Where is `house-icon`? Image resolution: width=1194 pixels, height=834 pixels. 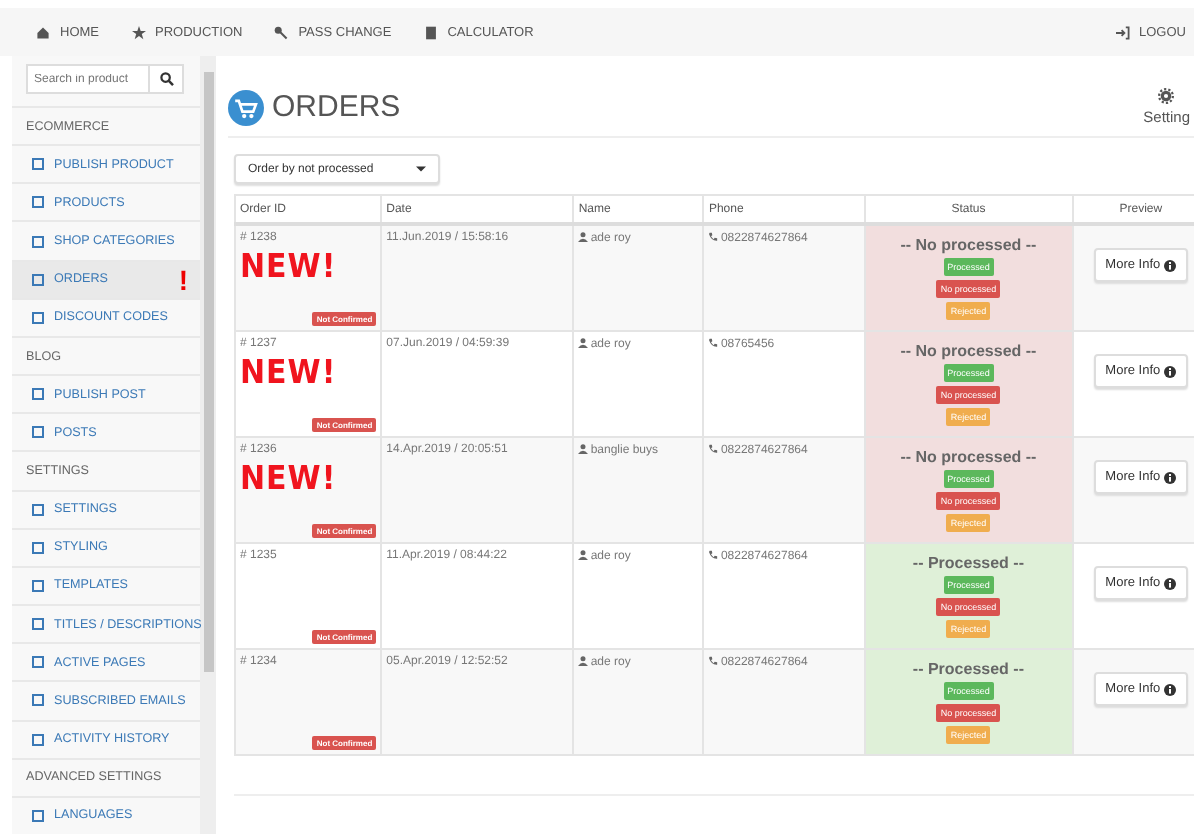 house-icon is located at coordinates (43, 32).